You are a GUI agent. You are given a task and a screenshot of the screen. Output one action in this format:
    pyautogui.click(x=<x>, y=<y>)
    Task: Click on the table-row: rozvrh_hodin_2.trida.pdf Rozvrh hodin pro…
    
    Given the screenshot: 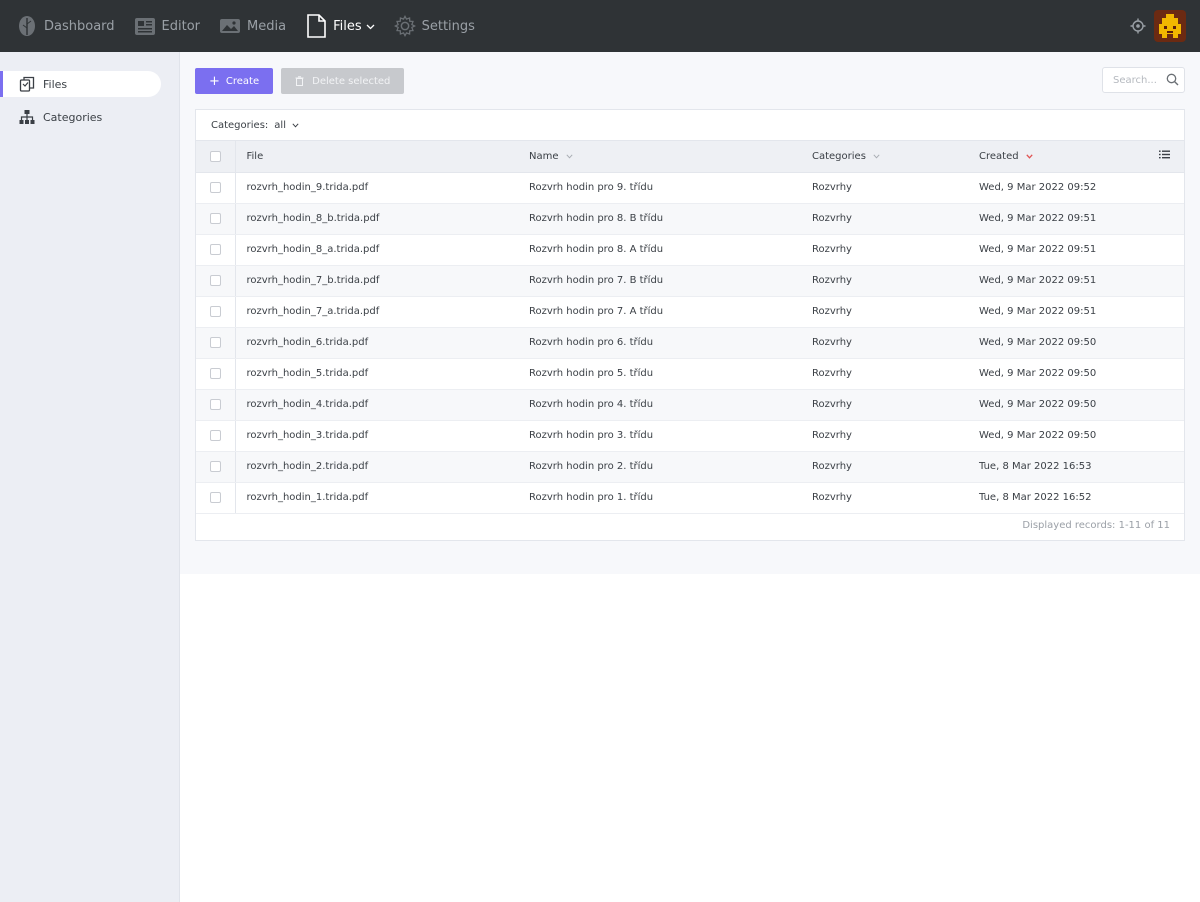 What is the action you would take?
    pyautogui.click(x=690, y=467)
    